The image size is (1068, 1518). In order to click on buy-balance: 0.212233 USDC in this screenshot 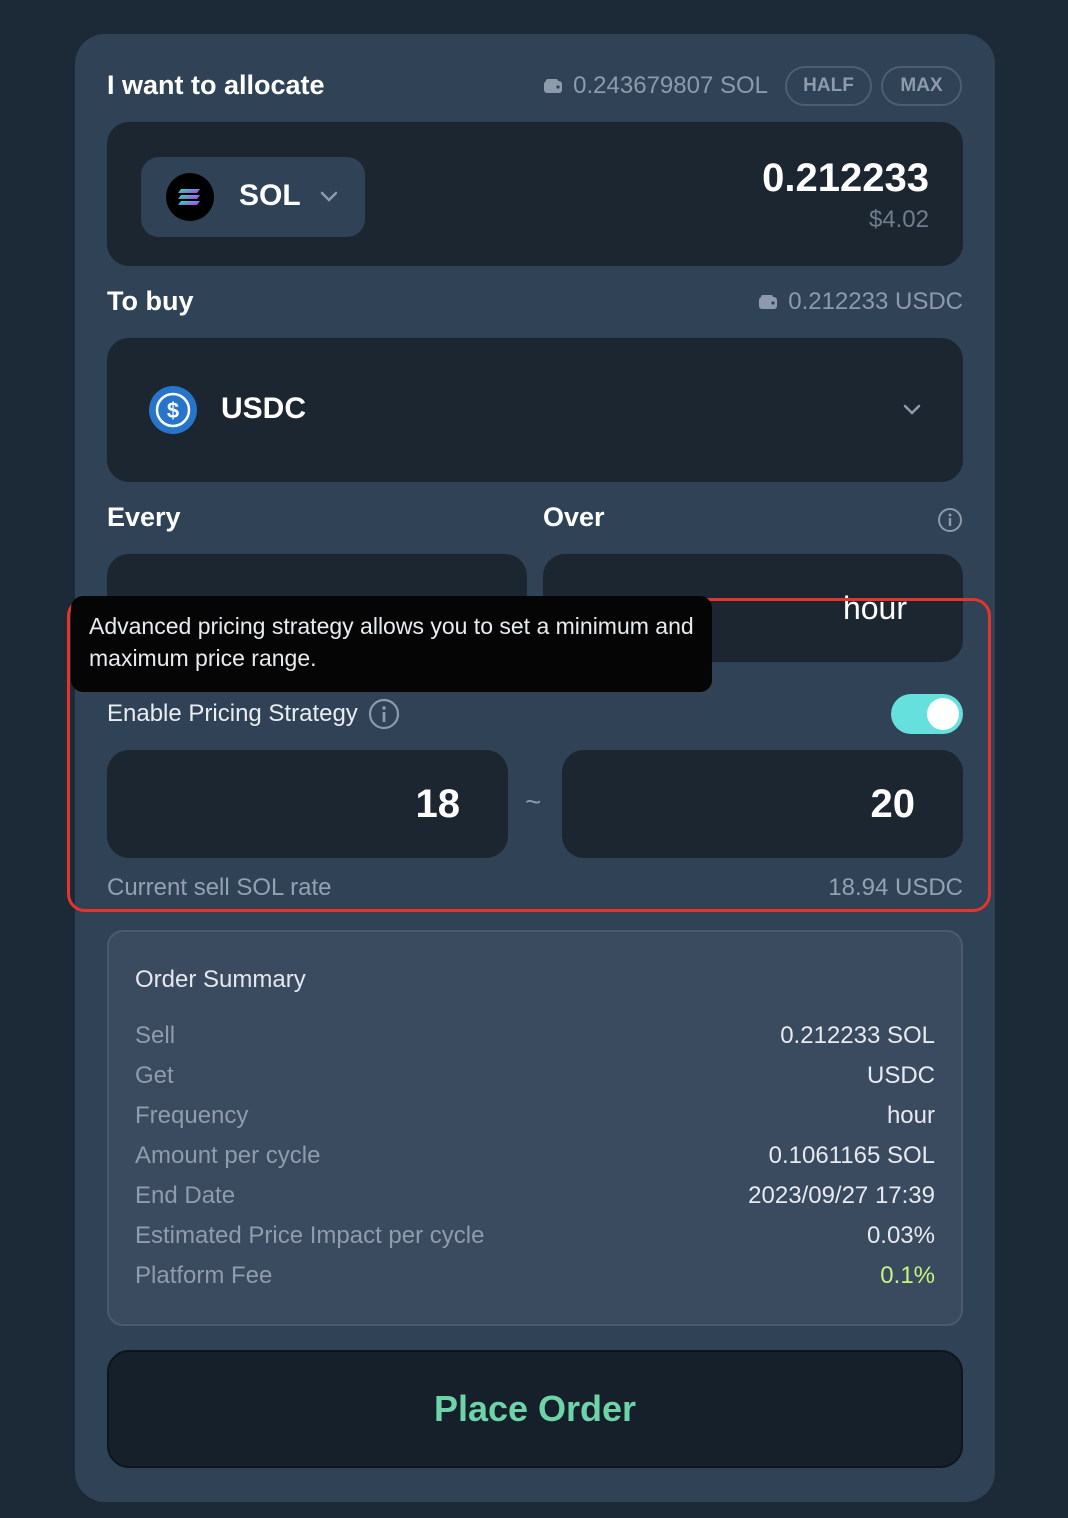, I will do `click(860, 302)`.